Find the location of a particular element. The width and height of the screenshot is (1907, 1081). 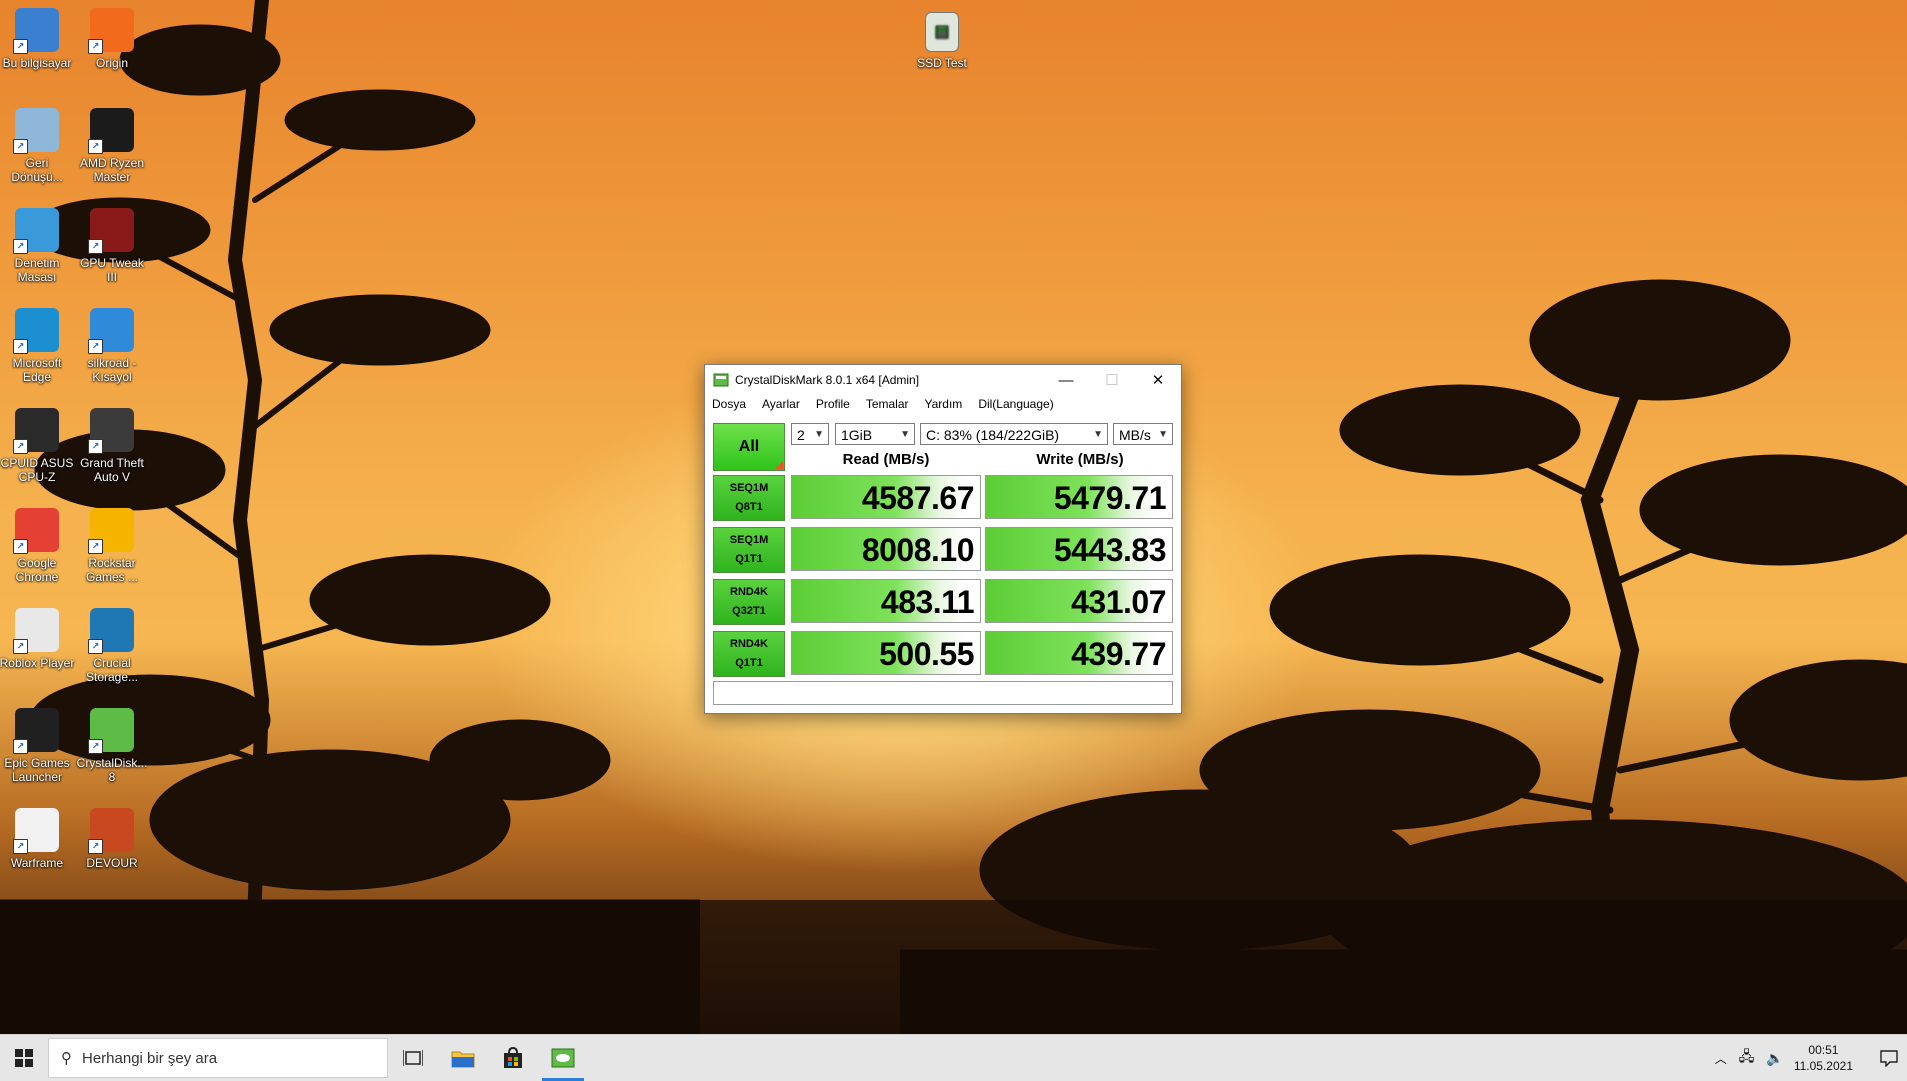

desktop-shortcut: ↗ AMD Ryzen Master is located at coordinates (112, 144).